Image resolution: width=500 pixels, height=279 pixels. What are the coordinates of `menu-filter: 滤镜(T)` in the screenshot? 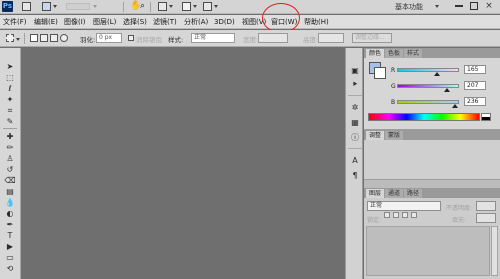 It's located at (165, 22).